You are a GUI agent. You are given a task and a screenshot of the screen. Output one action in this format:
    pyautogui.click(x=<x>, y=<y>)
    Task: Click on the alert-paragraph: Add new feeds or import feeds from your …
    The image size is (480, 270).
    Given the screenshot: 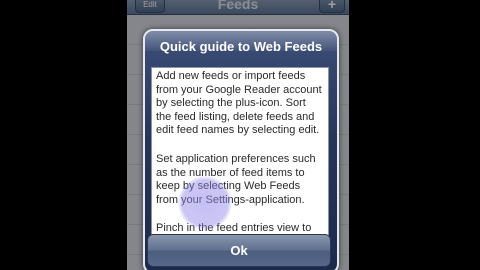 What is the action you would take?
    pyautogui.click(x=239, y=103)
    